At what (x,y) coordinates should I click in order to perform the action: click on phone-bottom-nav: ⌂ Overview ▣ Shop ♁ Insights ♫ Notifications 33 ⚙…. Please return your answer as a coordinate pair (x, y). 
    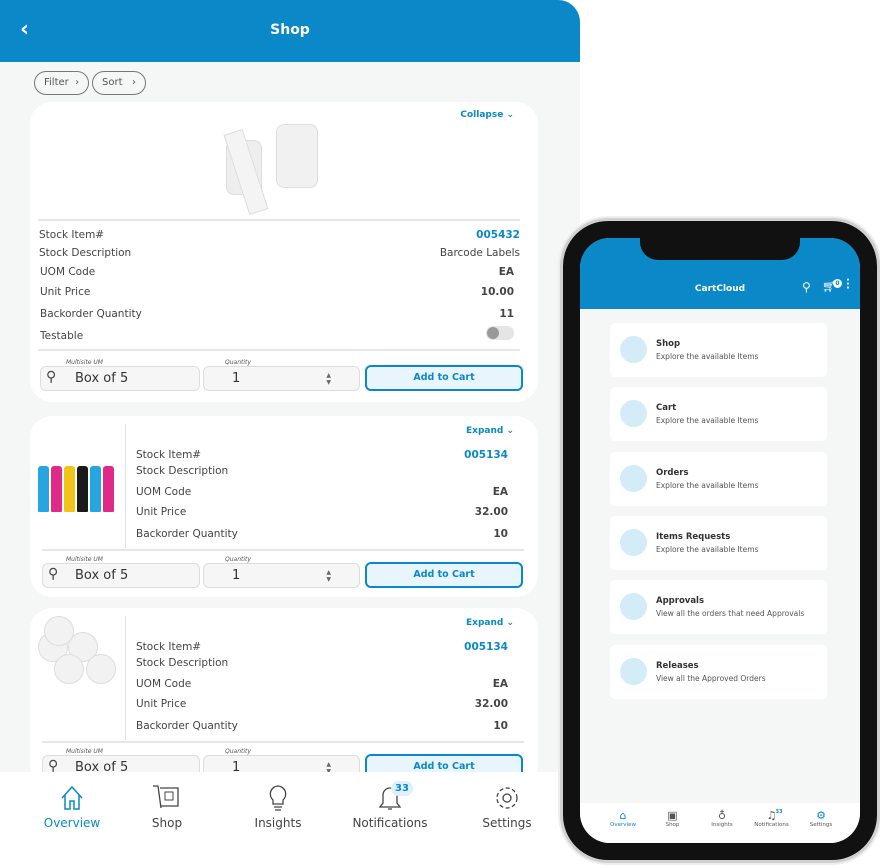
    Looking at the image, I should click on (720, 823).